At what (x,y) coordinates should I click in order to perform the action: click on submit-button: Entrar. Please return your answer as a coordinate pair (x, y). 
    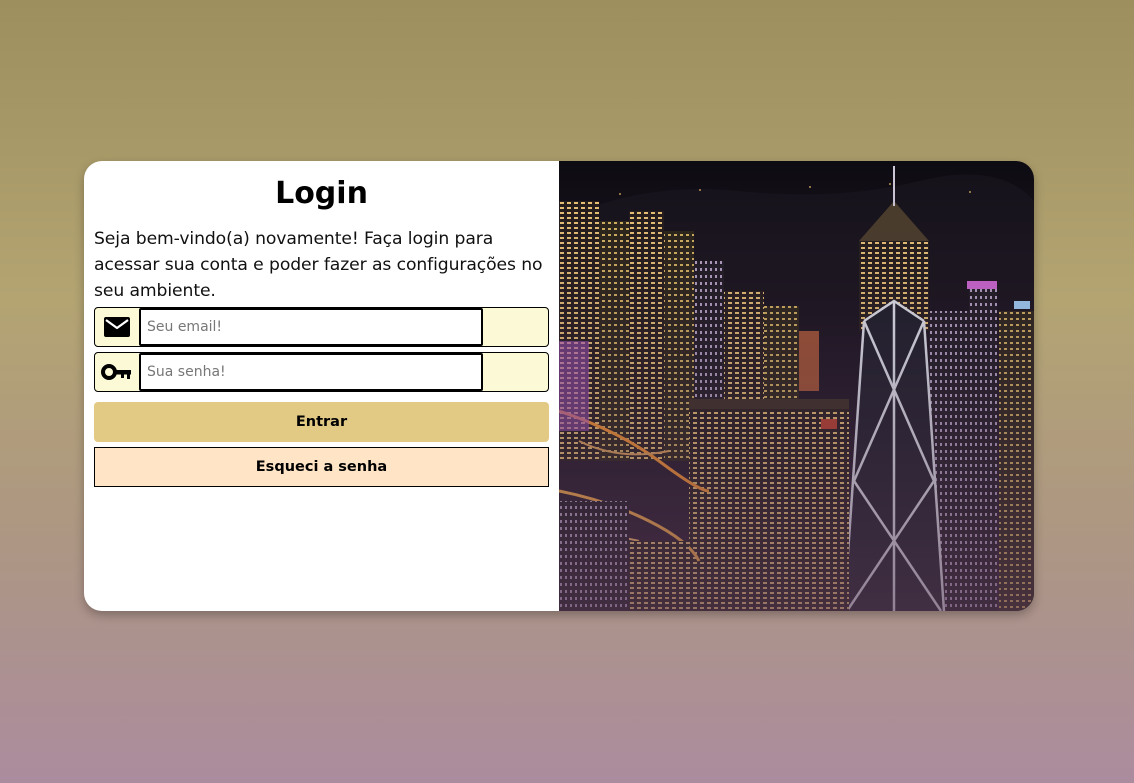
    Looking at the image, I should click on (321, 422).